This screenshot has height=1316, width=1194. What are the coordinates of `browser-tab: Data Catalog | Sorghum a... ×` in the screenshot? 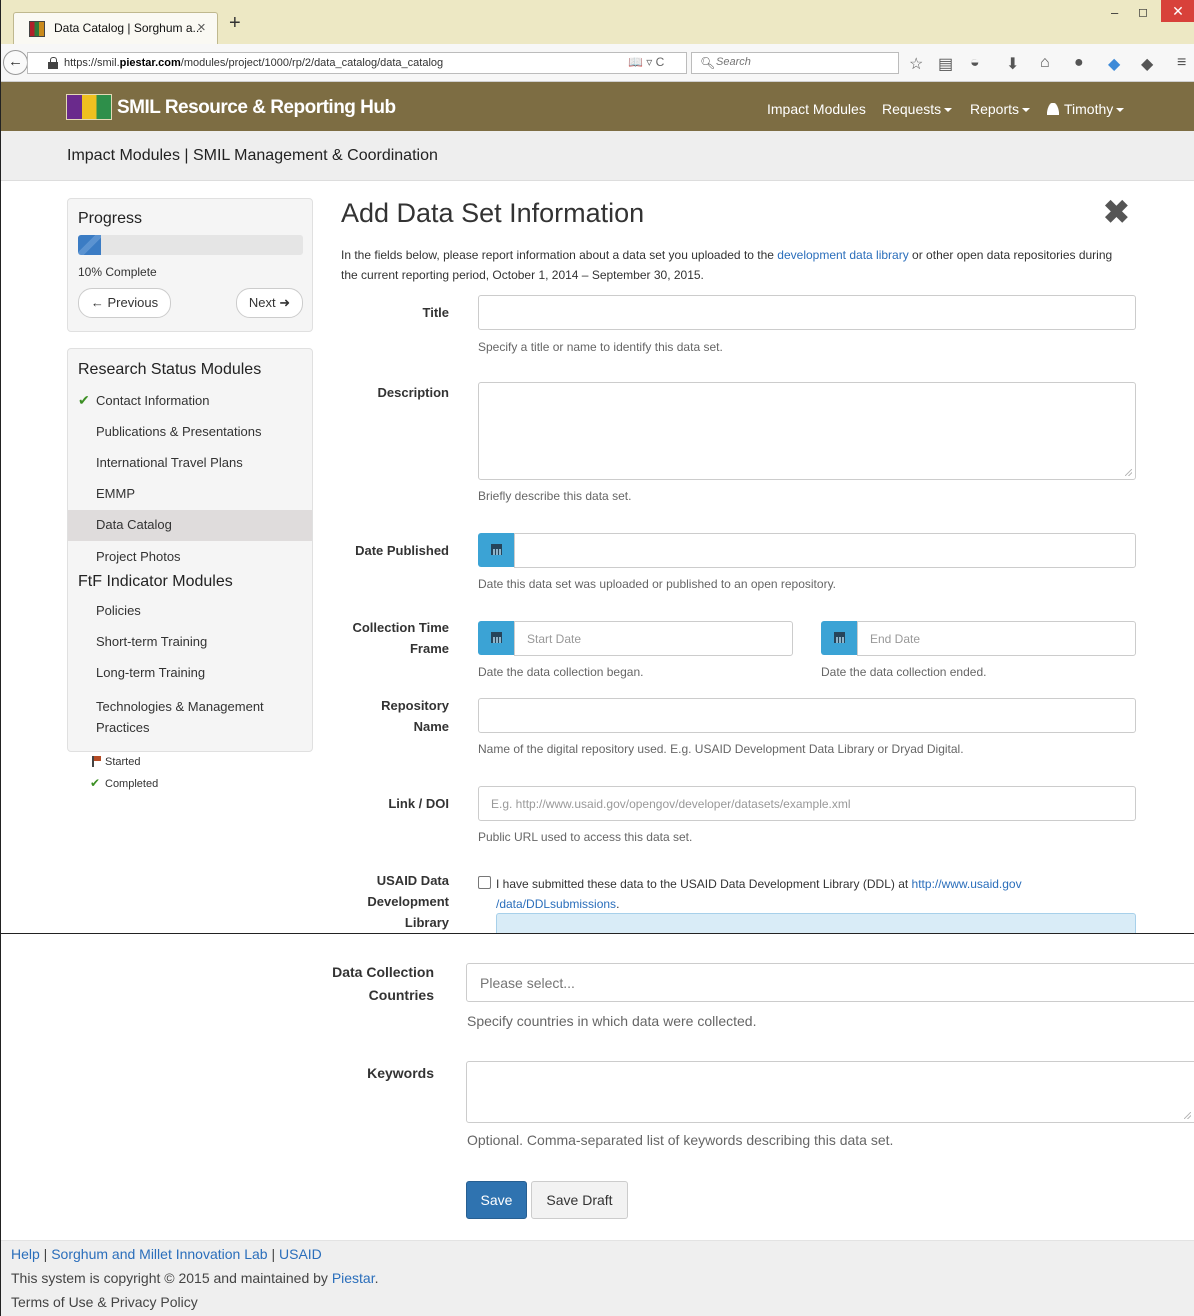 It's located at (115, 28).